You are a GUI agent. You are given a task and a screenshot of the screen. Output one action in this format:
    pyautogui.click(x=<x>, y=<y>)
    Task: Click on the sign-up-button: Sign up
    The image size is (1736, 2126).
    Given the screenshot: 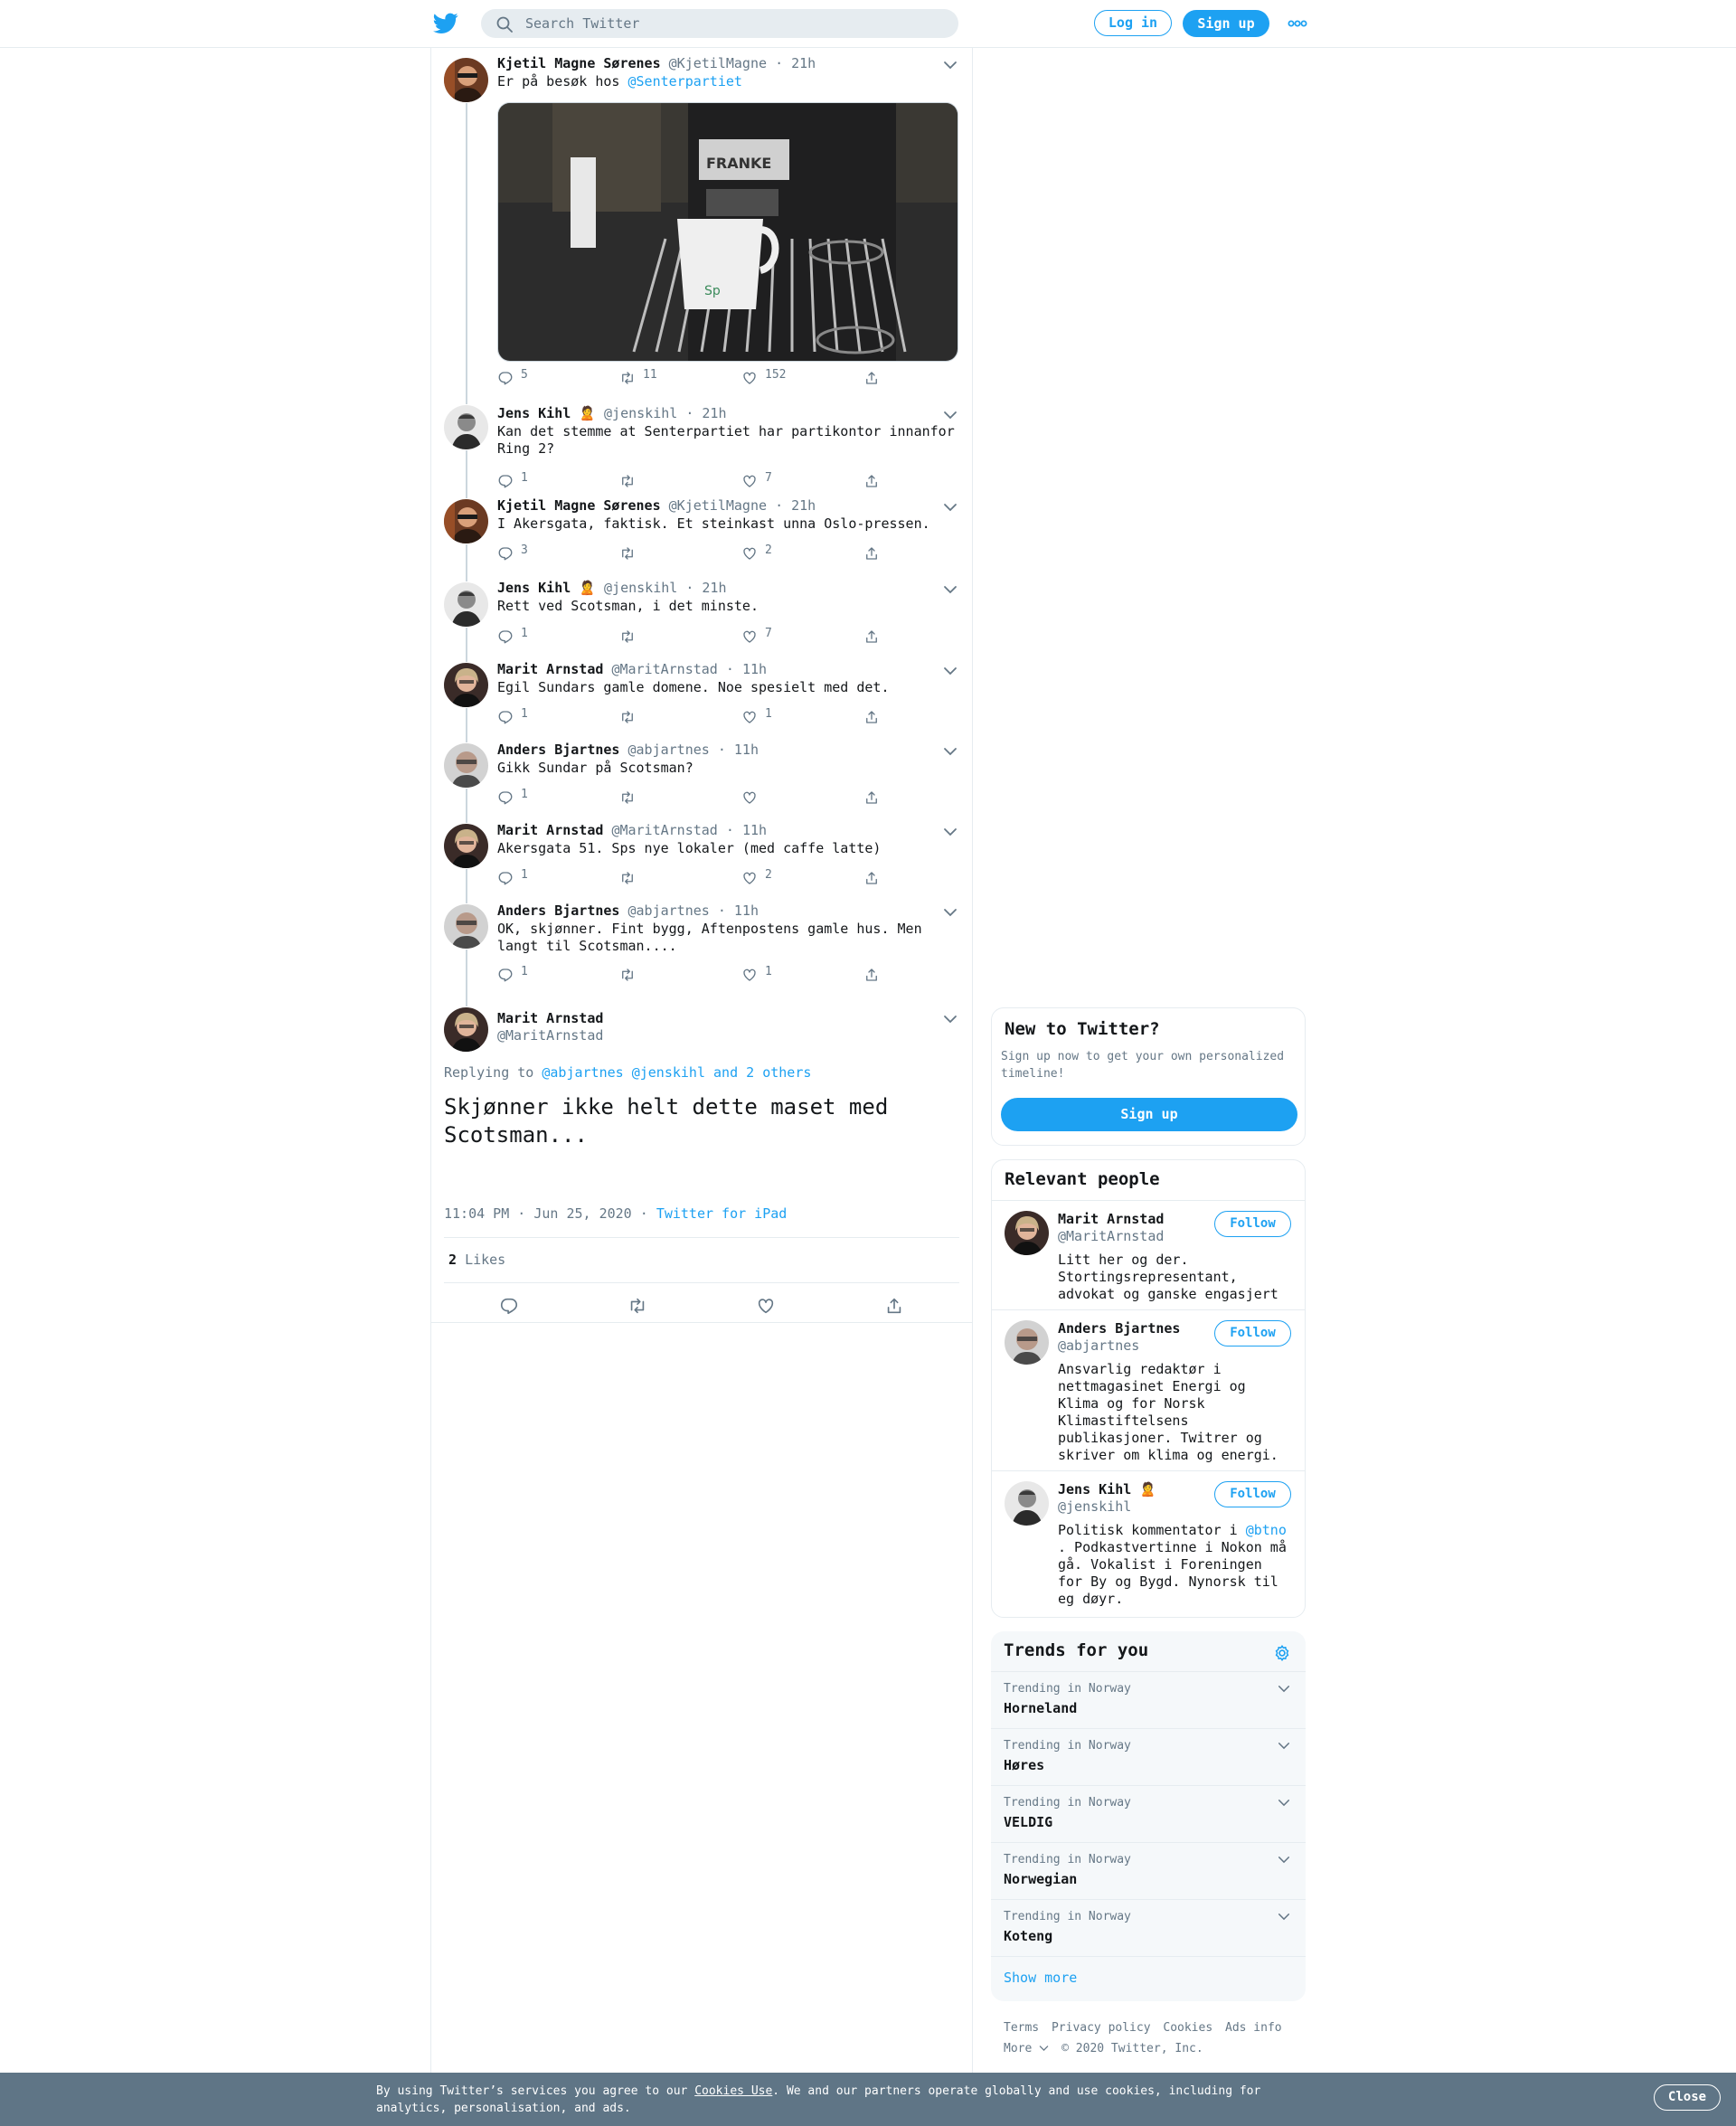 What is the action you would take?
    pyautogui.click(x=1226, y=23)
    